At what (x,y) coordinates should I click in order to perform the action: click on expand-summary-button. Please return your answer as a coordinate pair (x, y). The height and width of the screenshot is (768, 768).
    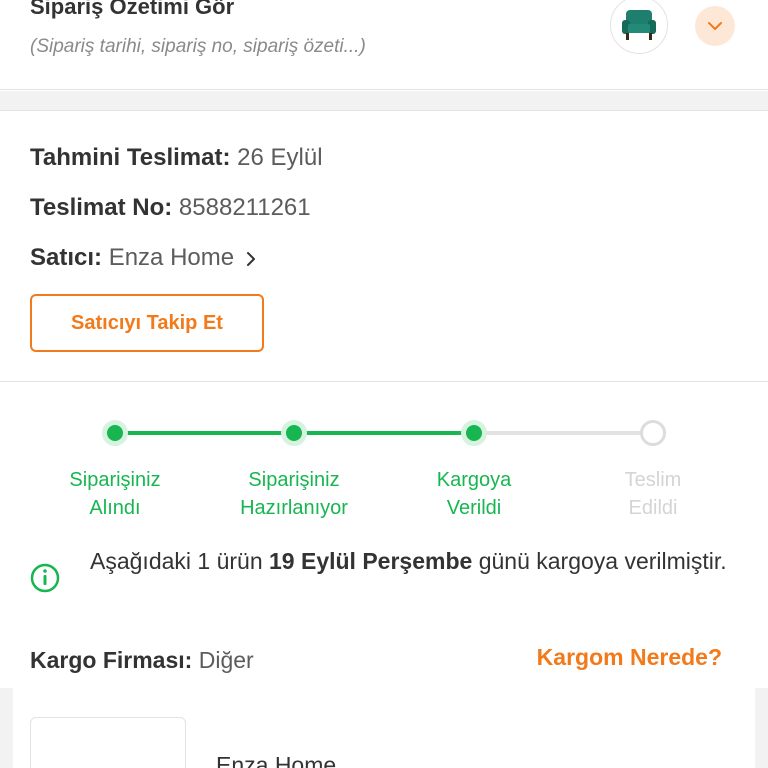
    Looking at the image, I should click on (715, 26).